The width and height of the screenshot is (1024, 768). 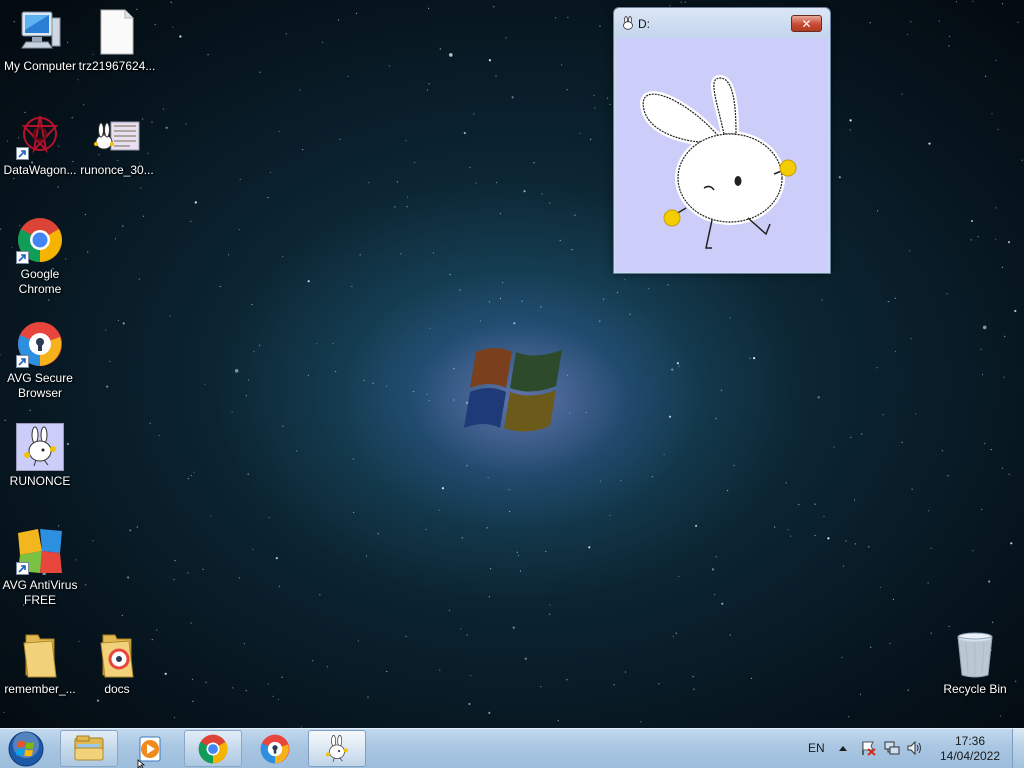 What do you see at coordinates (970, 749) in the screenshot?
I see `system-clock: 17:36 14/04/2022` at bounding box center [970, 749].